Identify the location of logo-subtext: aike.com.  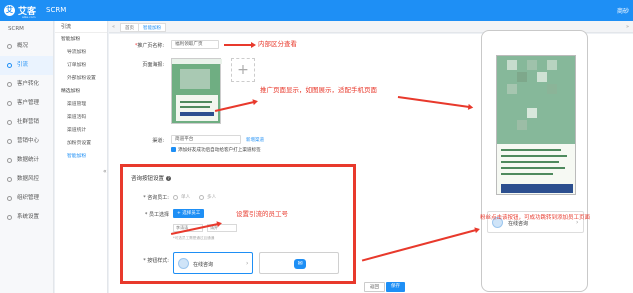
(29, 17).